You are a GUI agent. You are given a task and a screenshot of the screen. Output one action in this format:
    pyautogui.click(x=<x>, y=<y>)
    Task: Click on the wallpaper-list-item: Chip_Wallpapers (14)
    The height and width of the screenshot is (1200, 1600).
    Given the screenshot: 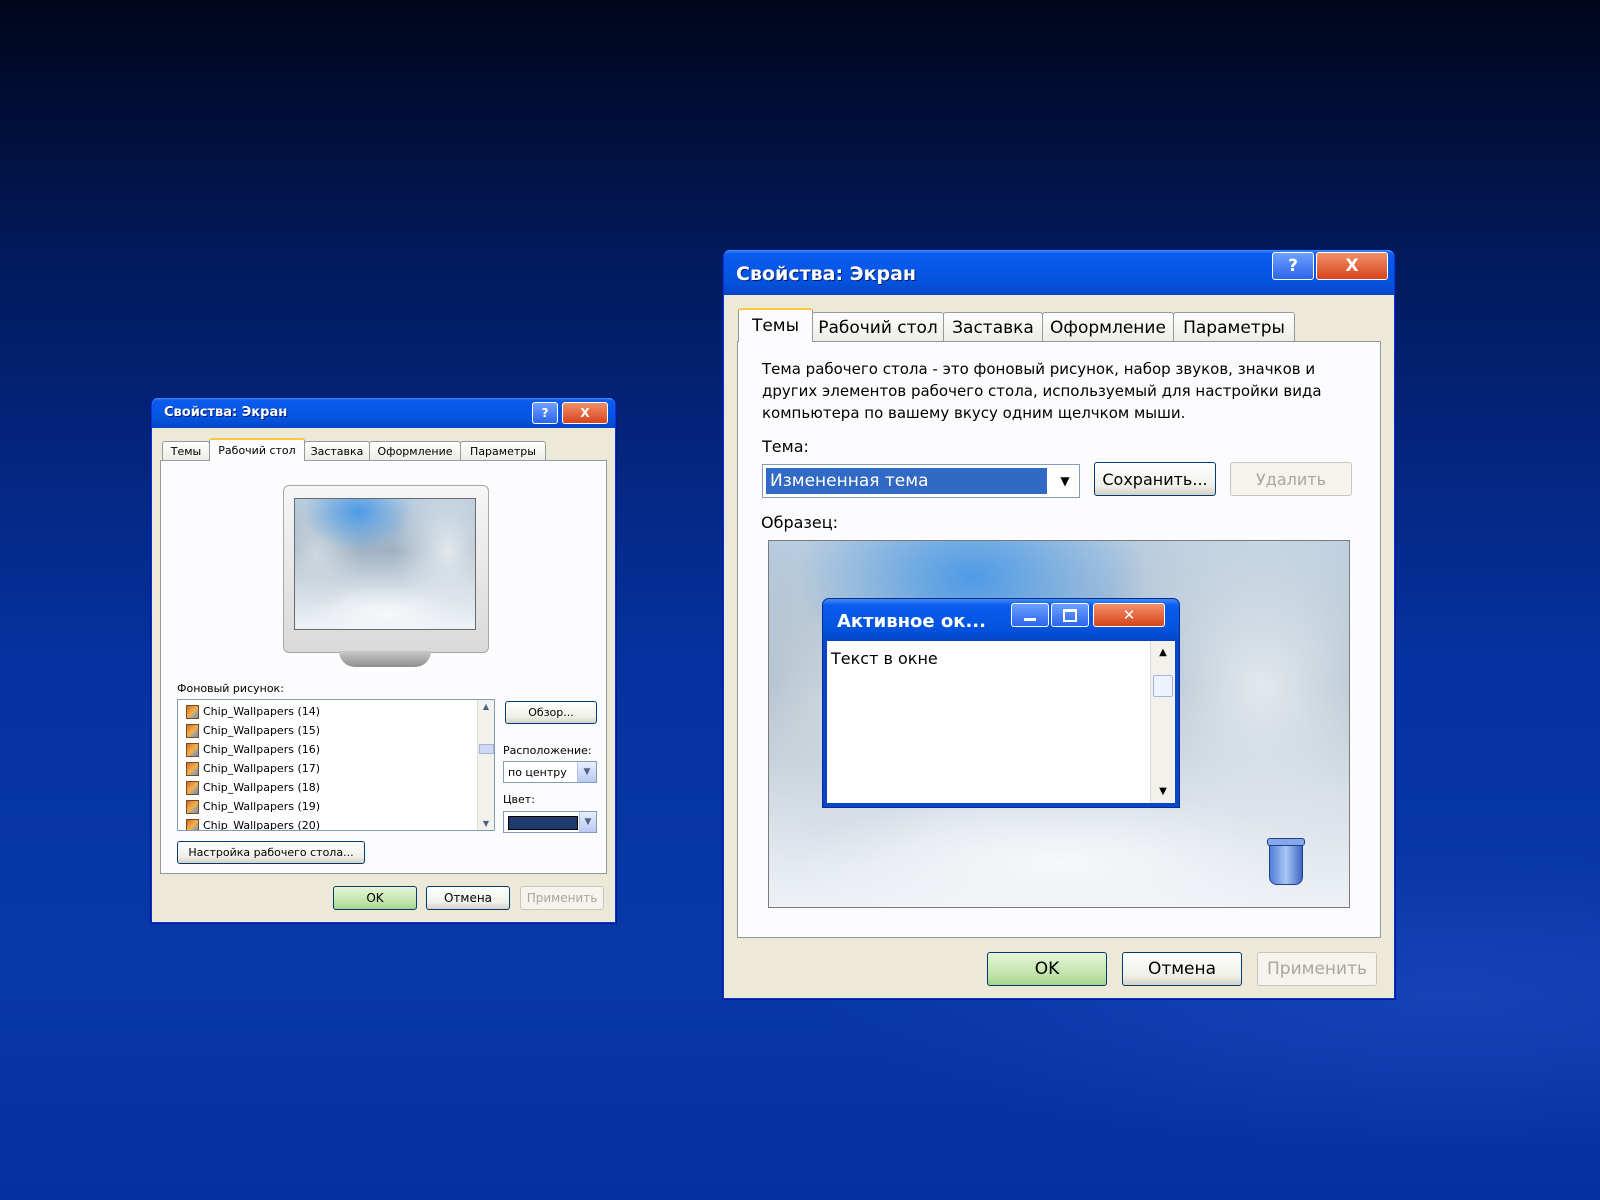 What is the action you would take?
    pyautogui.click(x=253, y=711)
    